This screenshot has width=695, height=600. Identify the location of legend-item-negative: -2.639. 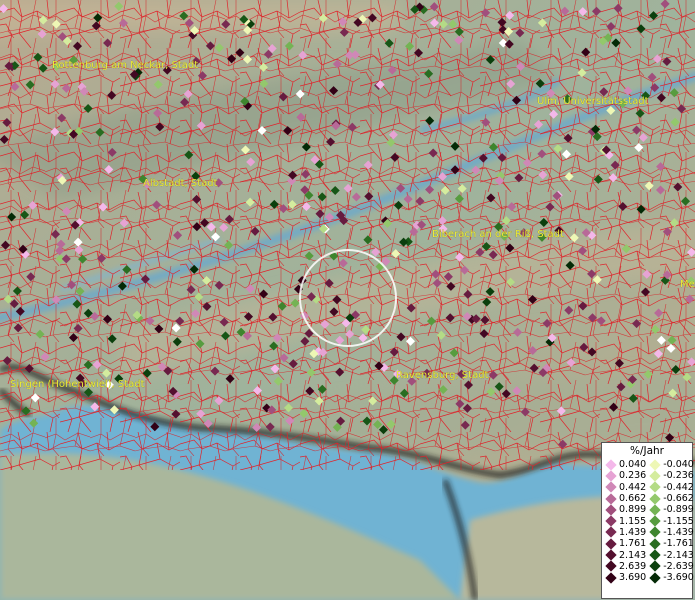
(670, 566).